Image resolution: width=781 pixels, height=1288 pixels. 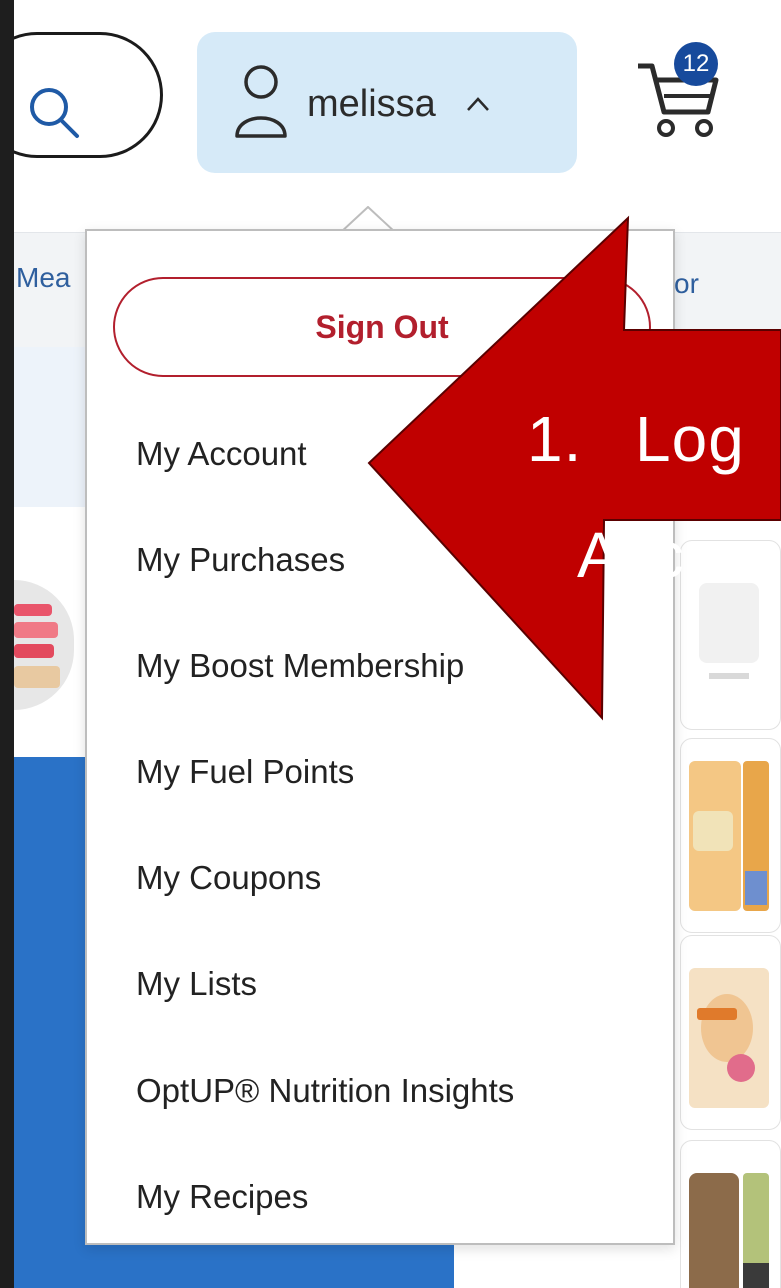 I want to click on account-menu-button: melissa, so click(x=387, y=102).